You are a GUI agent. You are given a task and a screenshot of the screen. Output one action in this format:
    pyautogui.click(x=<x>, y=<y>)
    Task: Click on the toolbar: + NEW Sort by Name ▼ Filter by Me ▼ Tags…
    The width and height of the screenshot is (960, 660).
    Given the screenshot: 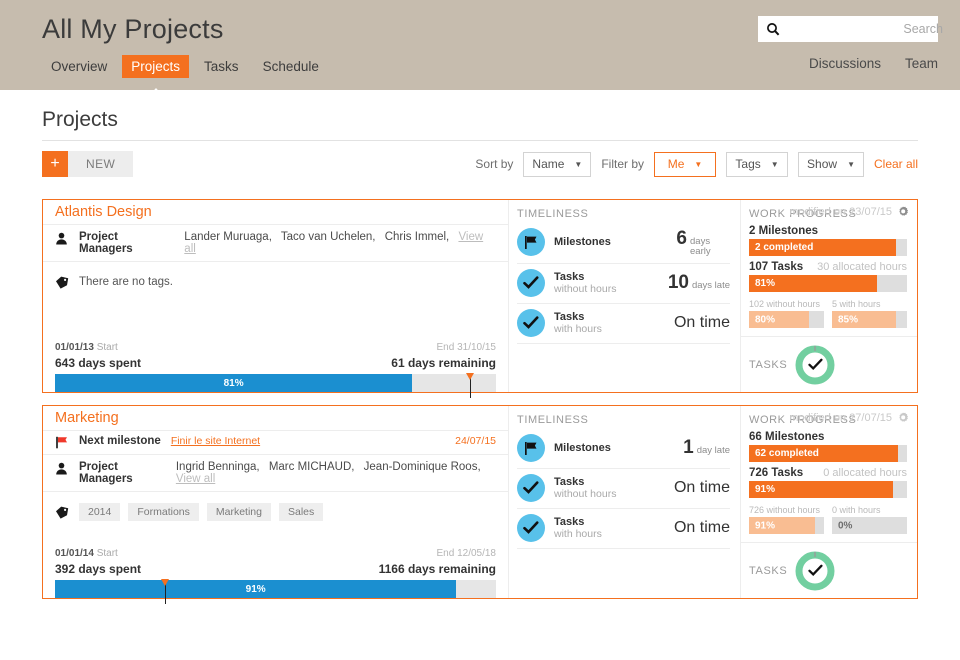 What is the action you would take?
    pyautogui.click(x=480, y=164)
    